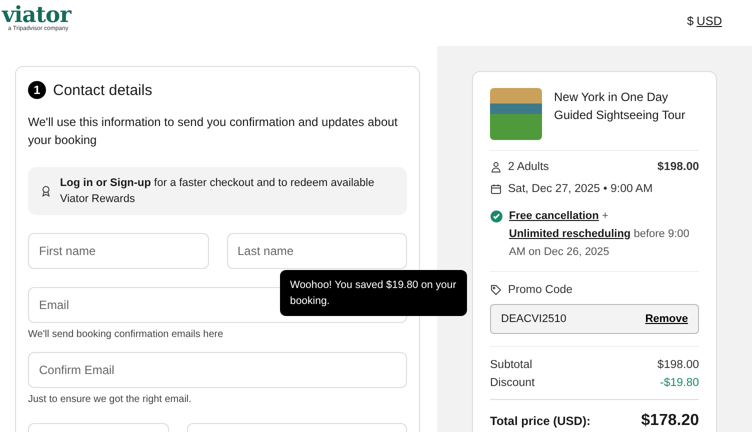 This screenshot has width=752, height=432. Describe the element at coordinates (37, 90) in the screenshot. I see `step-number: 1` at that location.